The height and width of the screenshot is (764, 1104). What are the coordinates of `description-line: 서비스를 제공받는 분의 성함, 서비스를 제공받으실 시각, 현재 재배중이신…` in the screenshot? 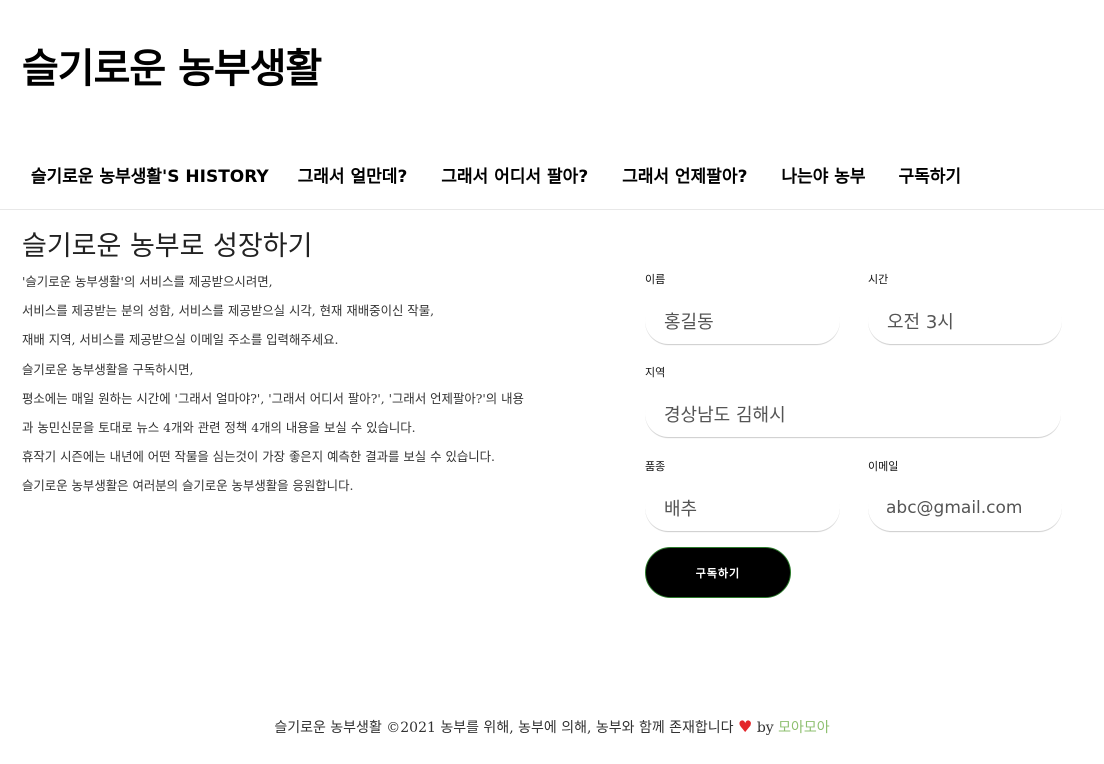 It's located at (228, 311).